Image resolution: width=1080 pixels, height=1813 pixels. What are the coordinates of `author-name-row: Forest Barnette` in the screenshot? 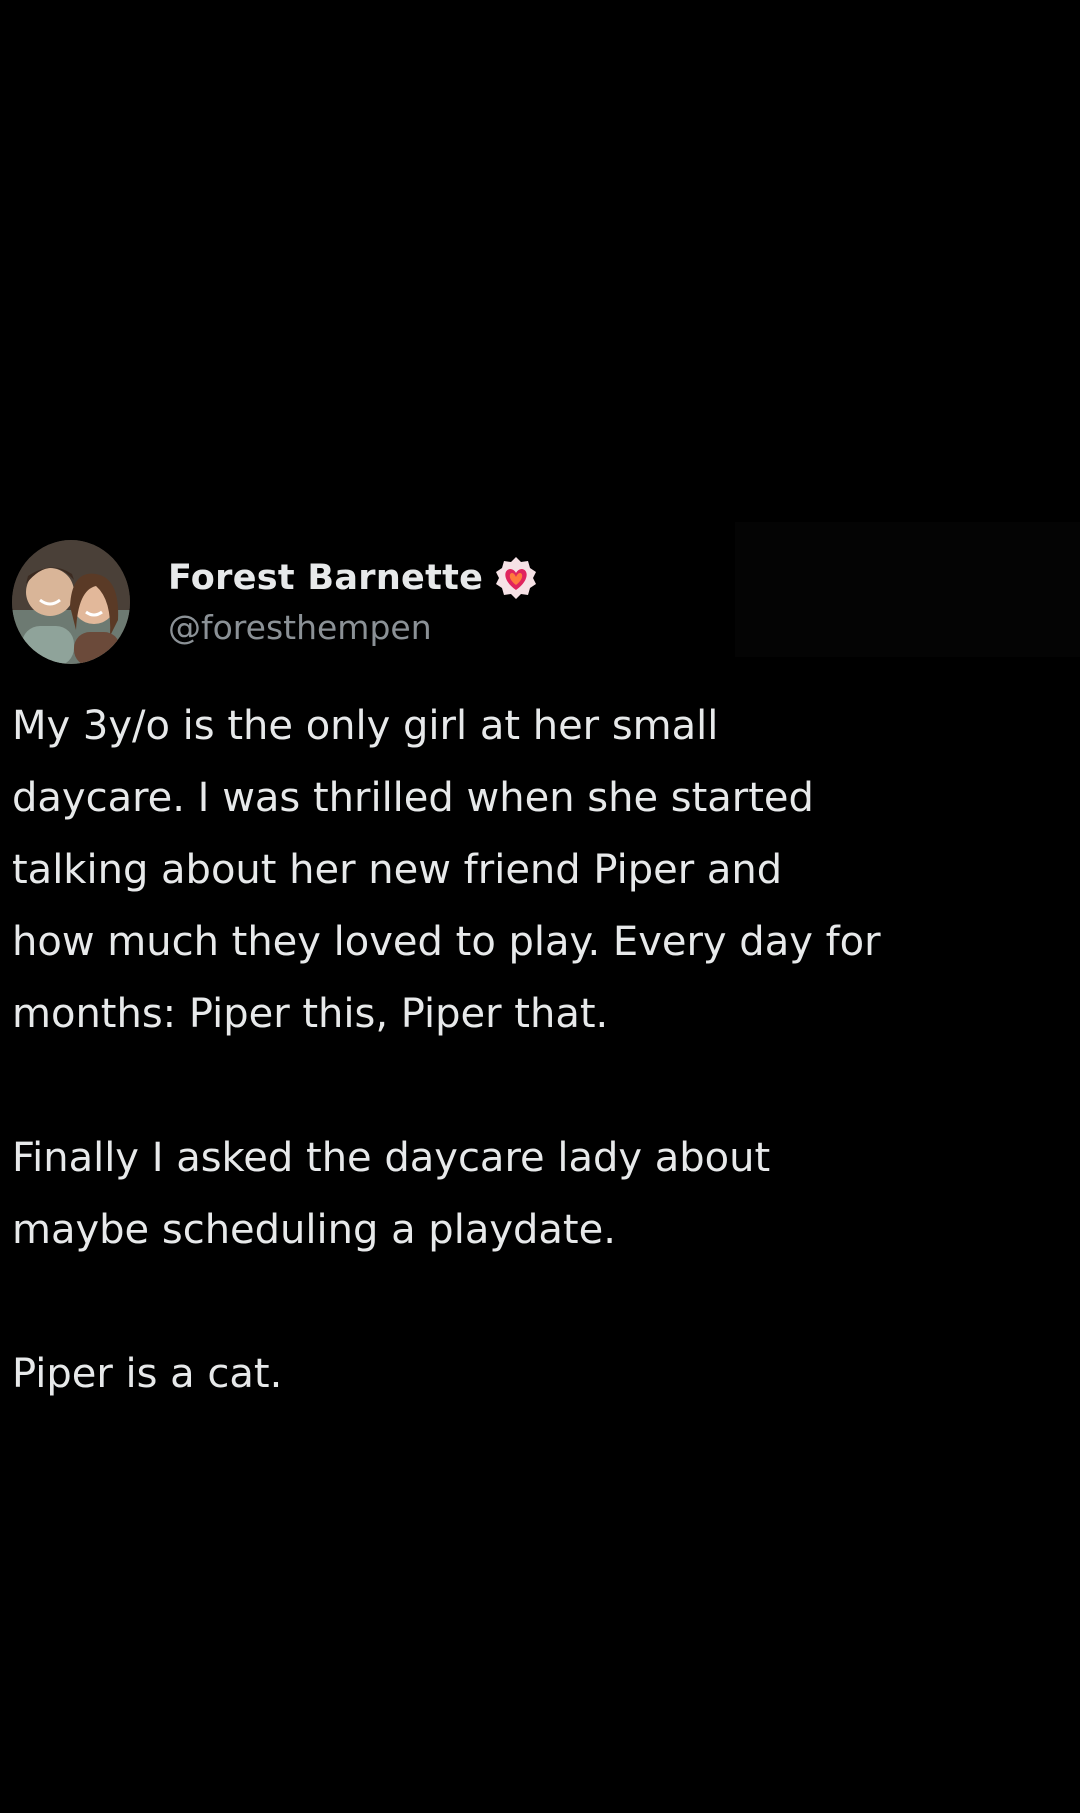 It's located at (353, 578).